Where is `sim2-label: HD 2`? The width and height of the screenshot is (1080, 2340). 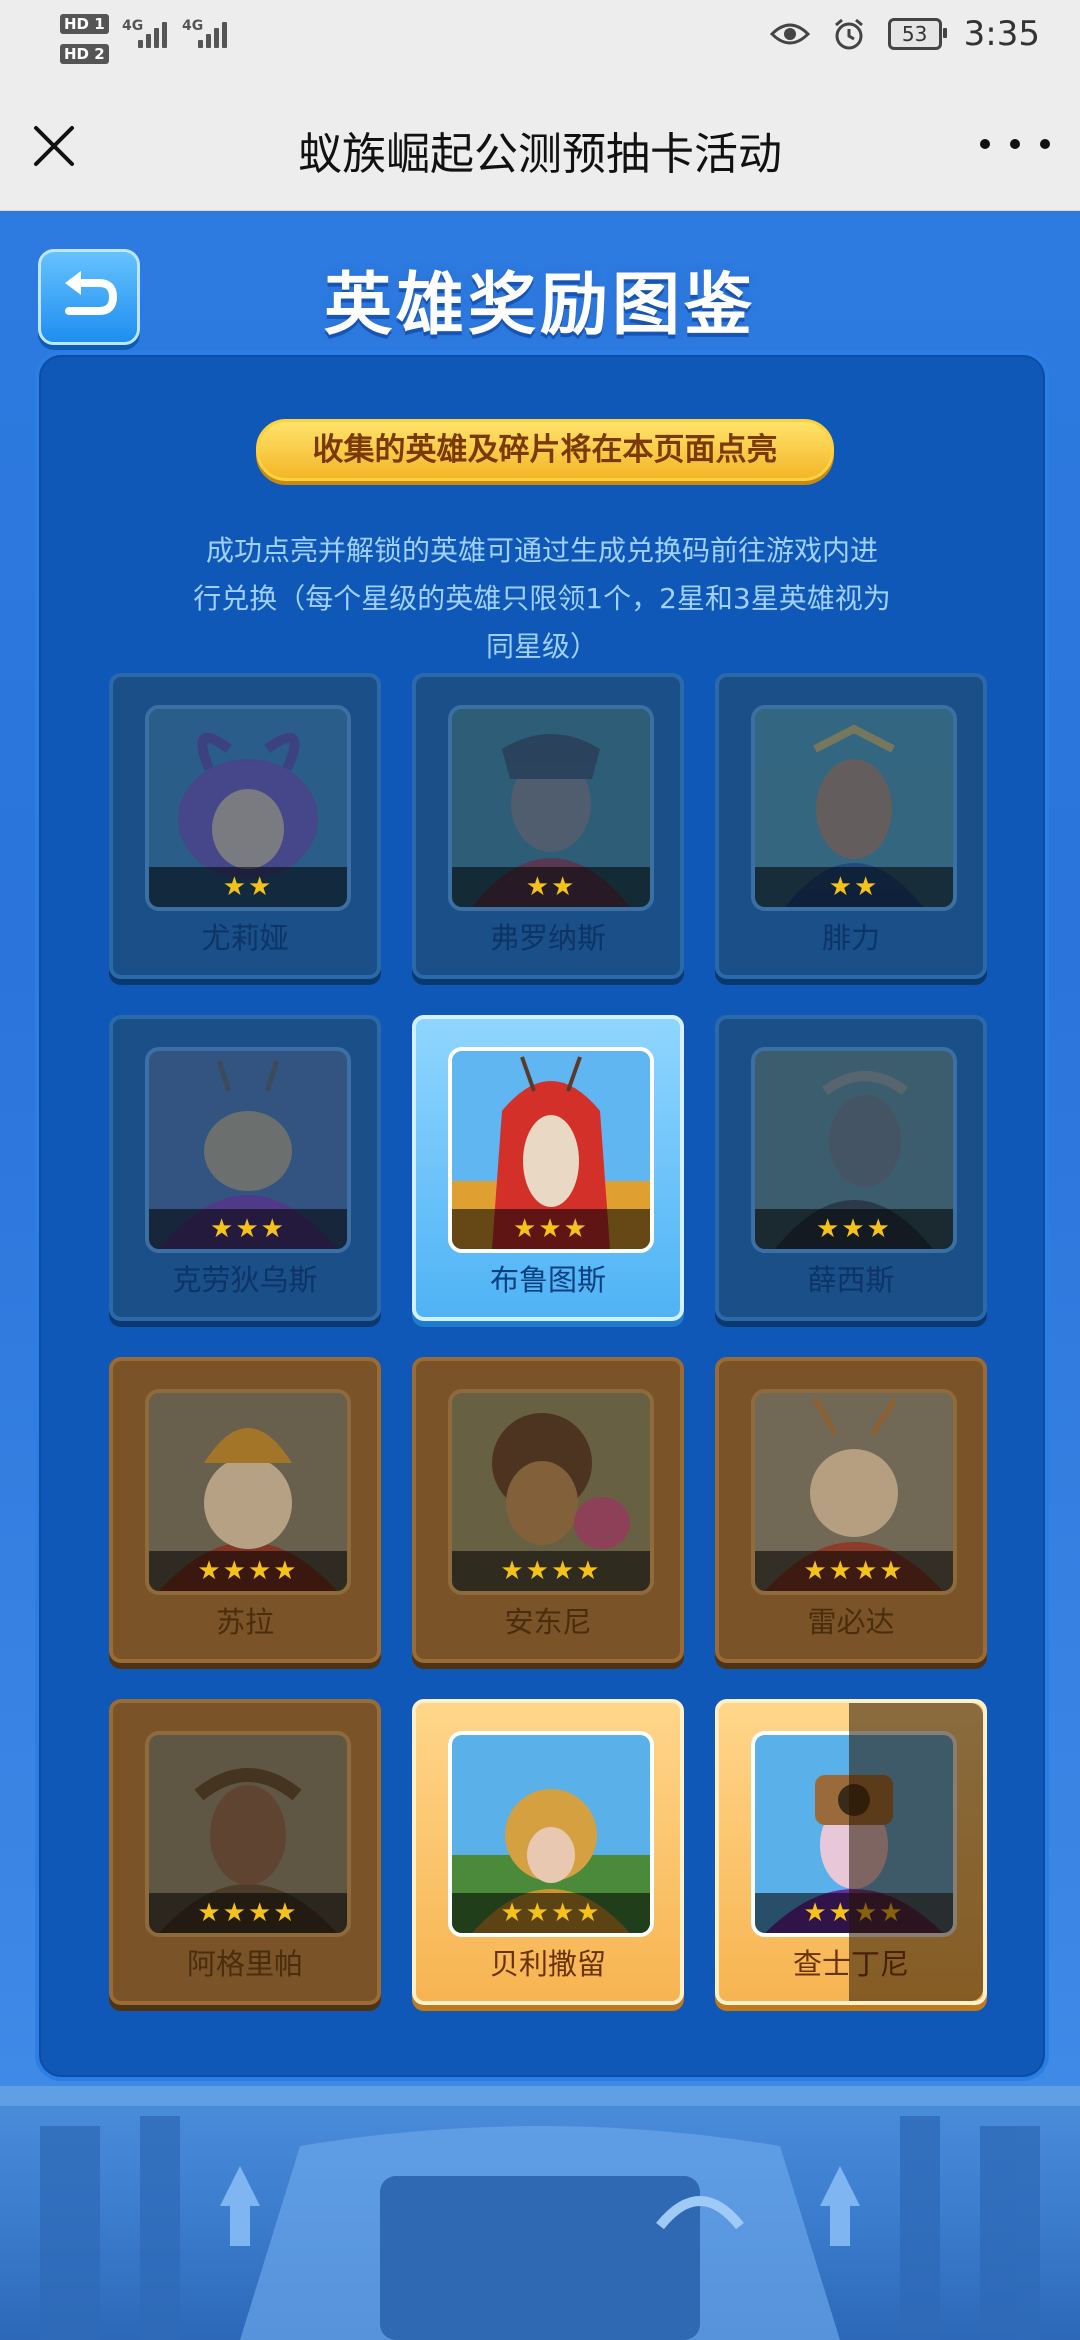 sim2-label: HD 2 is located at coordinates (84, 54).